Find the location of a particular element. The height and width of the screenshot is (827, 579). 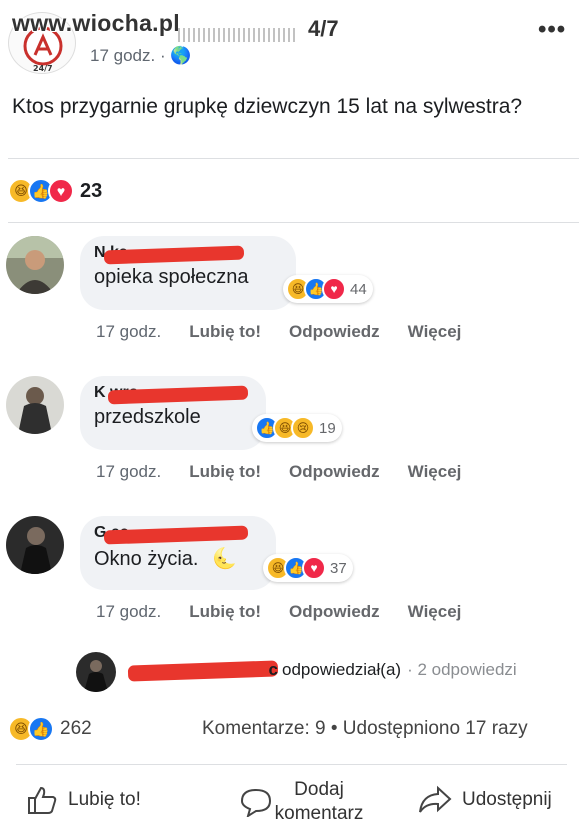

reply-count: · 2 odpowiedzi is located at coordinates (462, 669).